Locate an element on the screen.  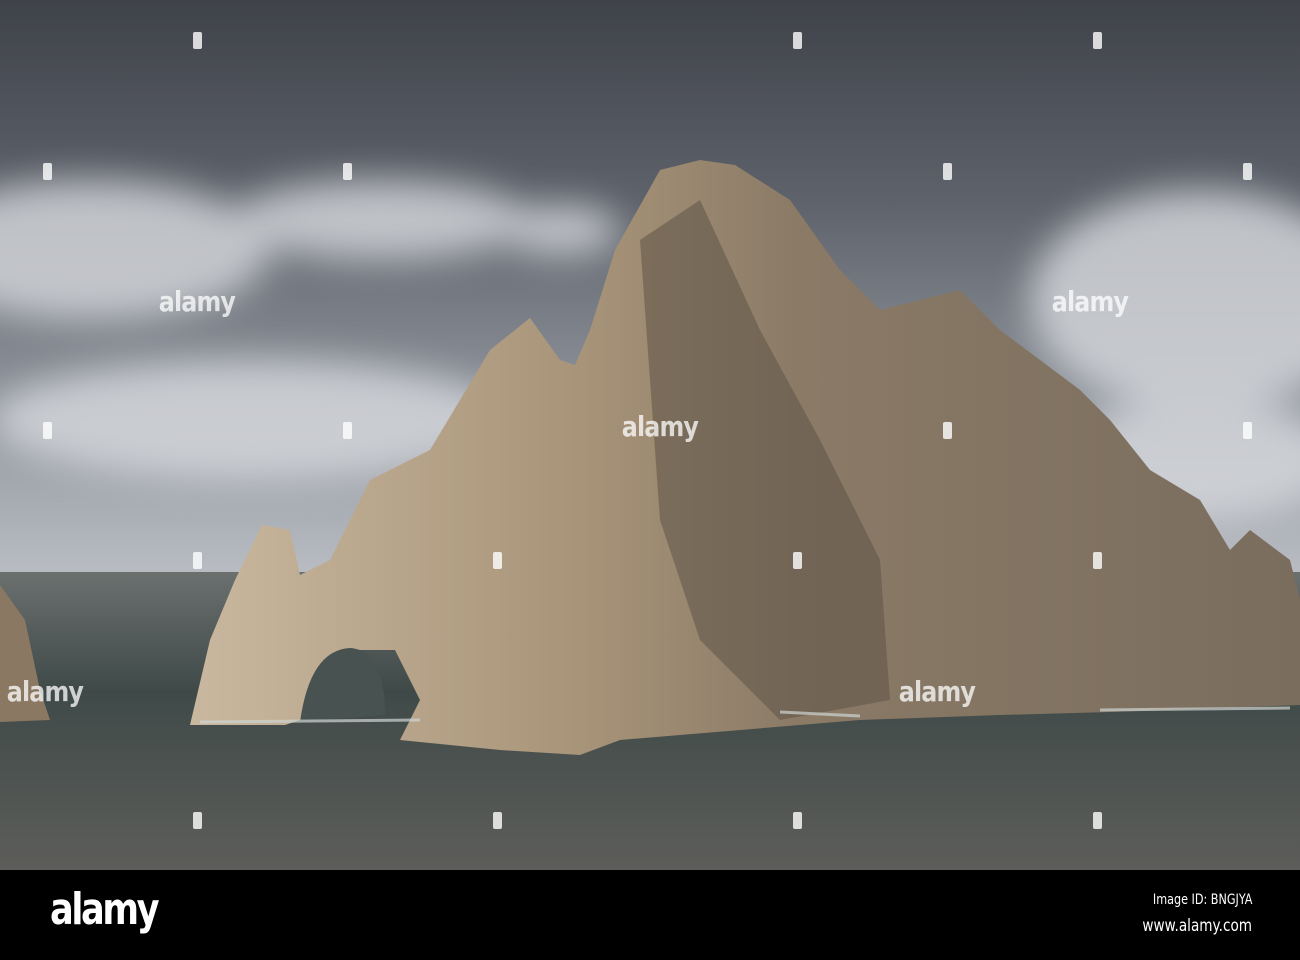
image-id: Image ID: BNGJYA is located at coordinates (1202, 900).